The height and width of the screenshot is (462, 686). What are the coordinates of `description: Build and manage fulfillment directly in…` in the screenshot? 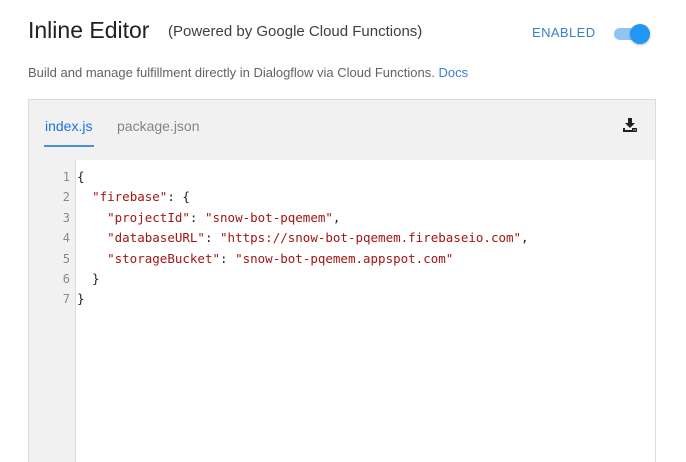 It's located at (248, 72).